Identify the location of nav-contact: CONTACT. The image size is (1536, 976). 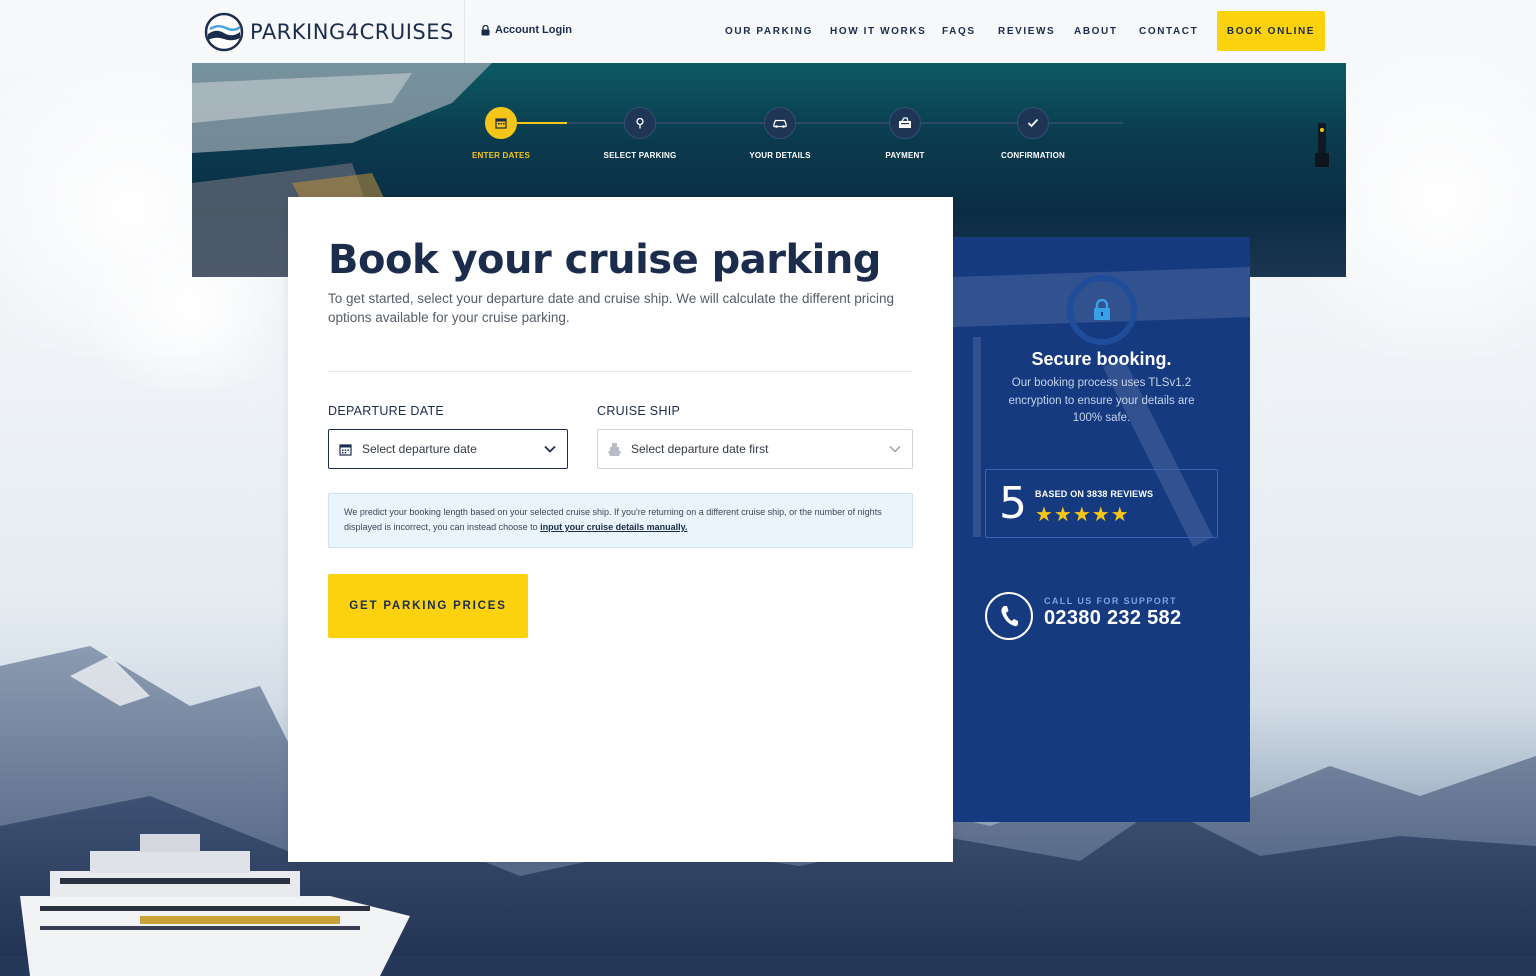
(1168, 31).